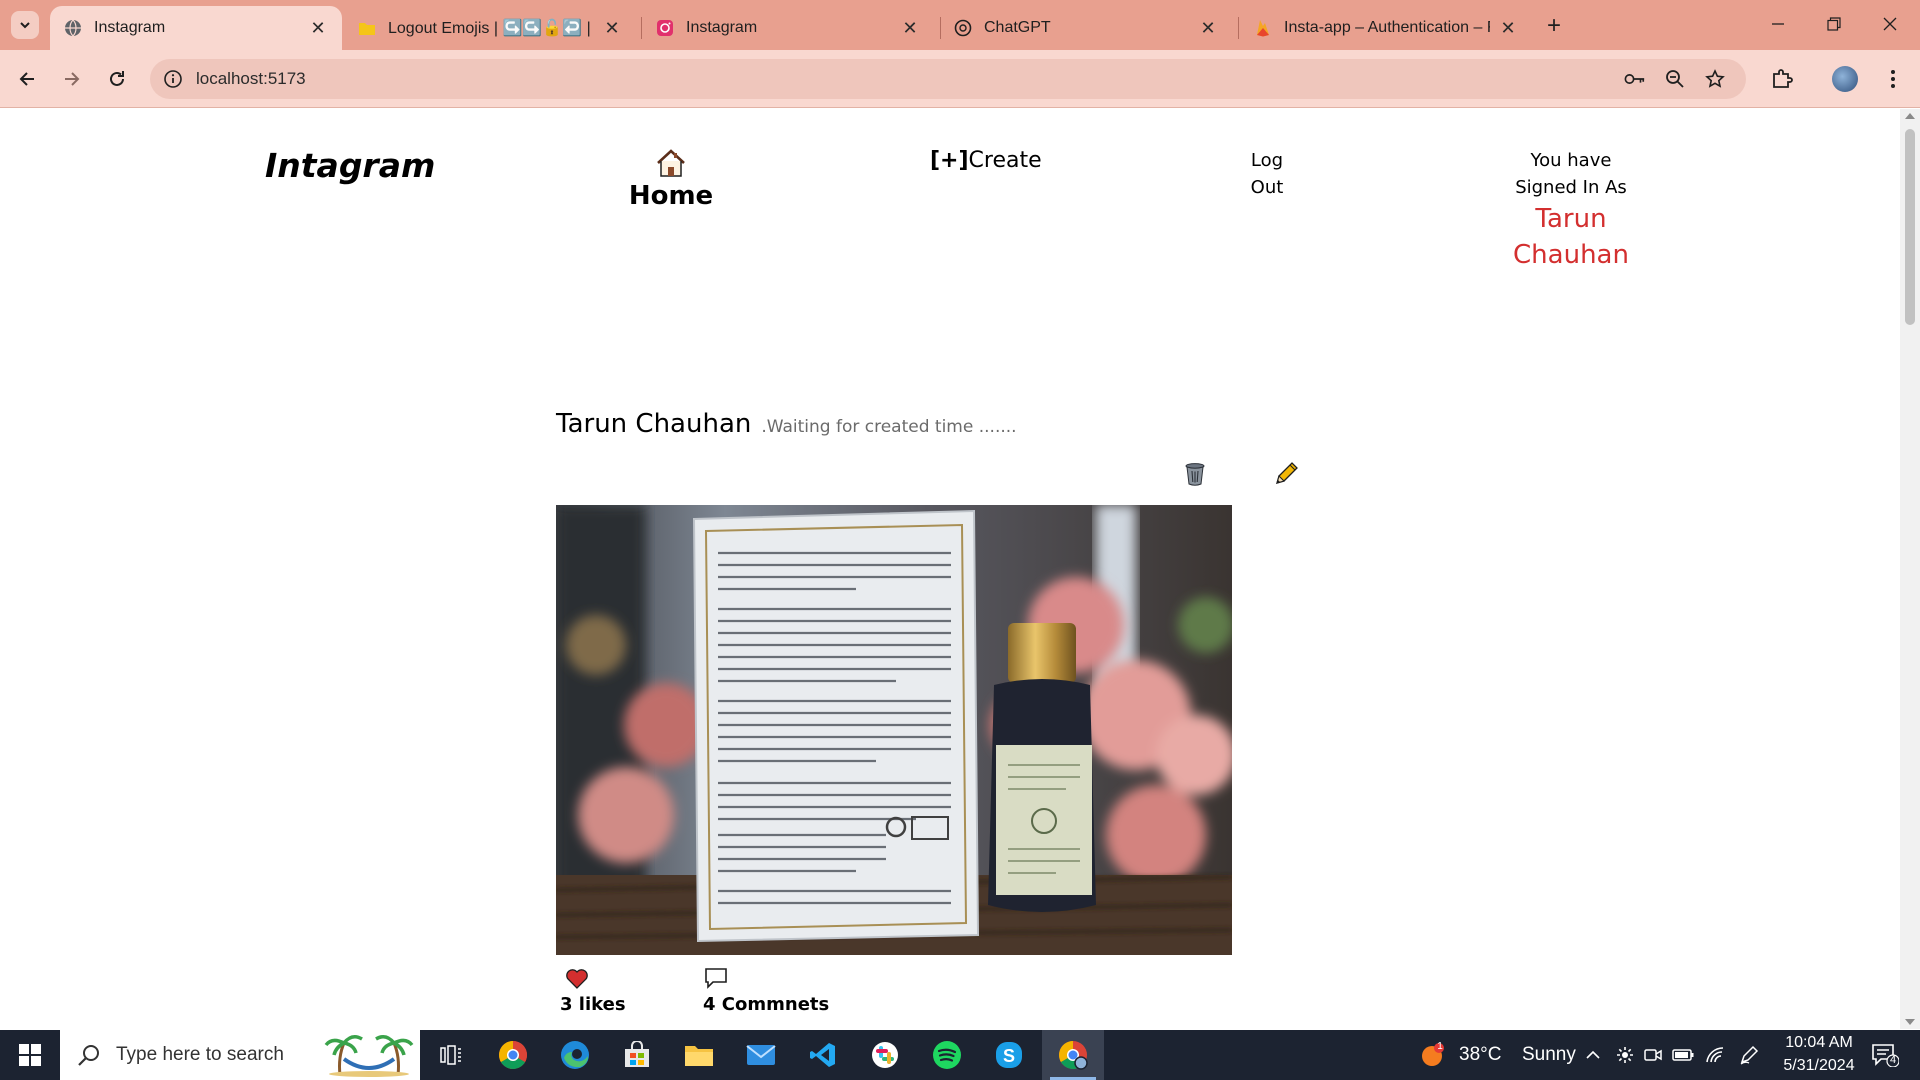 This screenshot has width=1920, height=1080. I want to click on signed-in-line-2: Signed In As, so click(1571, 187).